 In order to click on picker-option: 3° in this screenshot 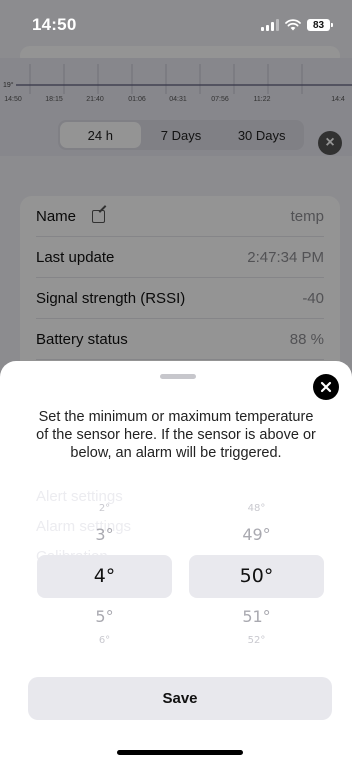, I will do `click(104, 534)`.